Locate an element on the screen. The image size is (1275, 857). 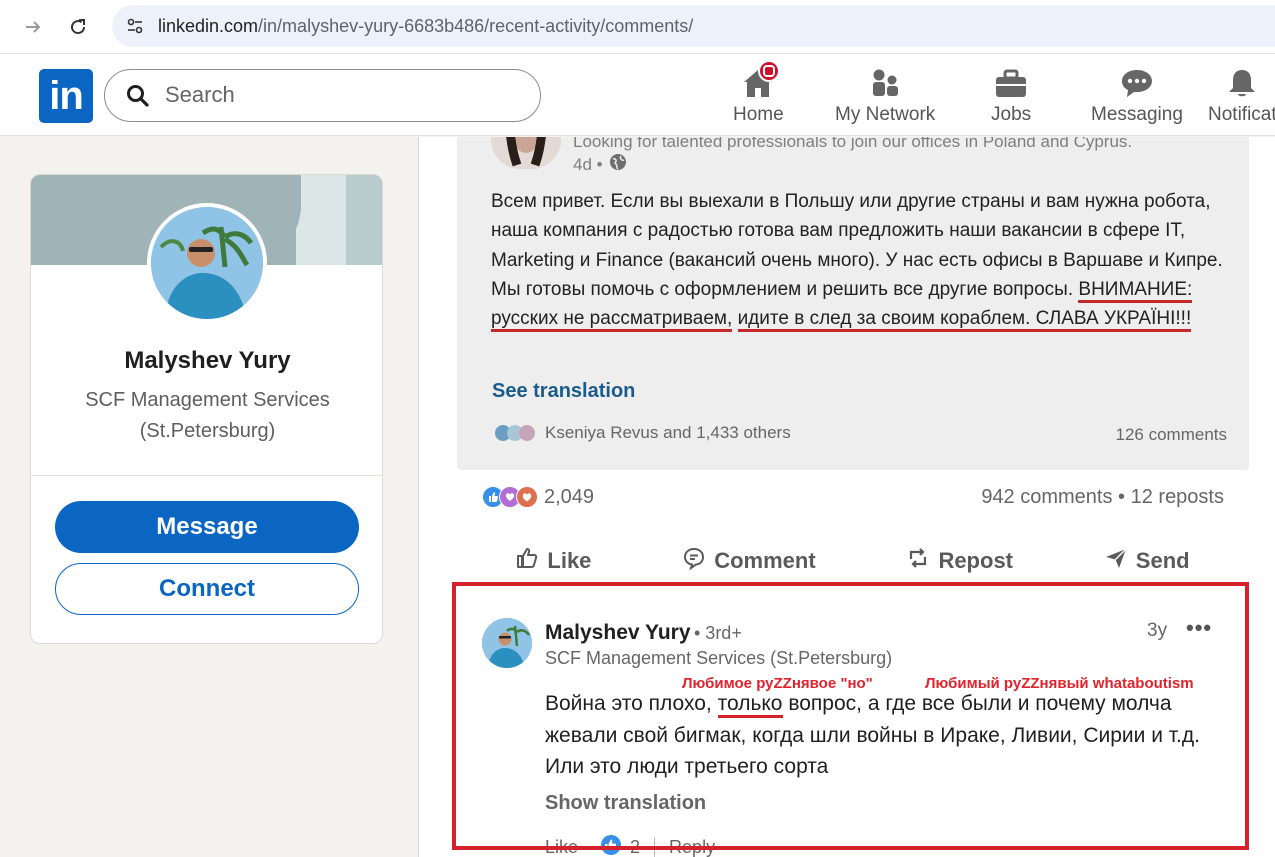
like-label: Like is located at coordinates (569, 560).